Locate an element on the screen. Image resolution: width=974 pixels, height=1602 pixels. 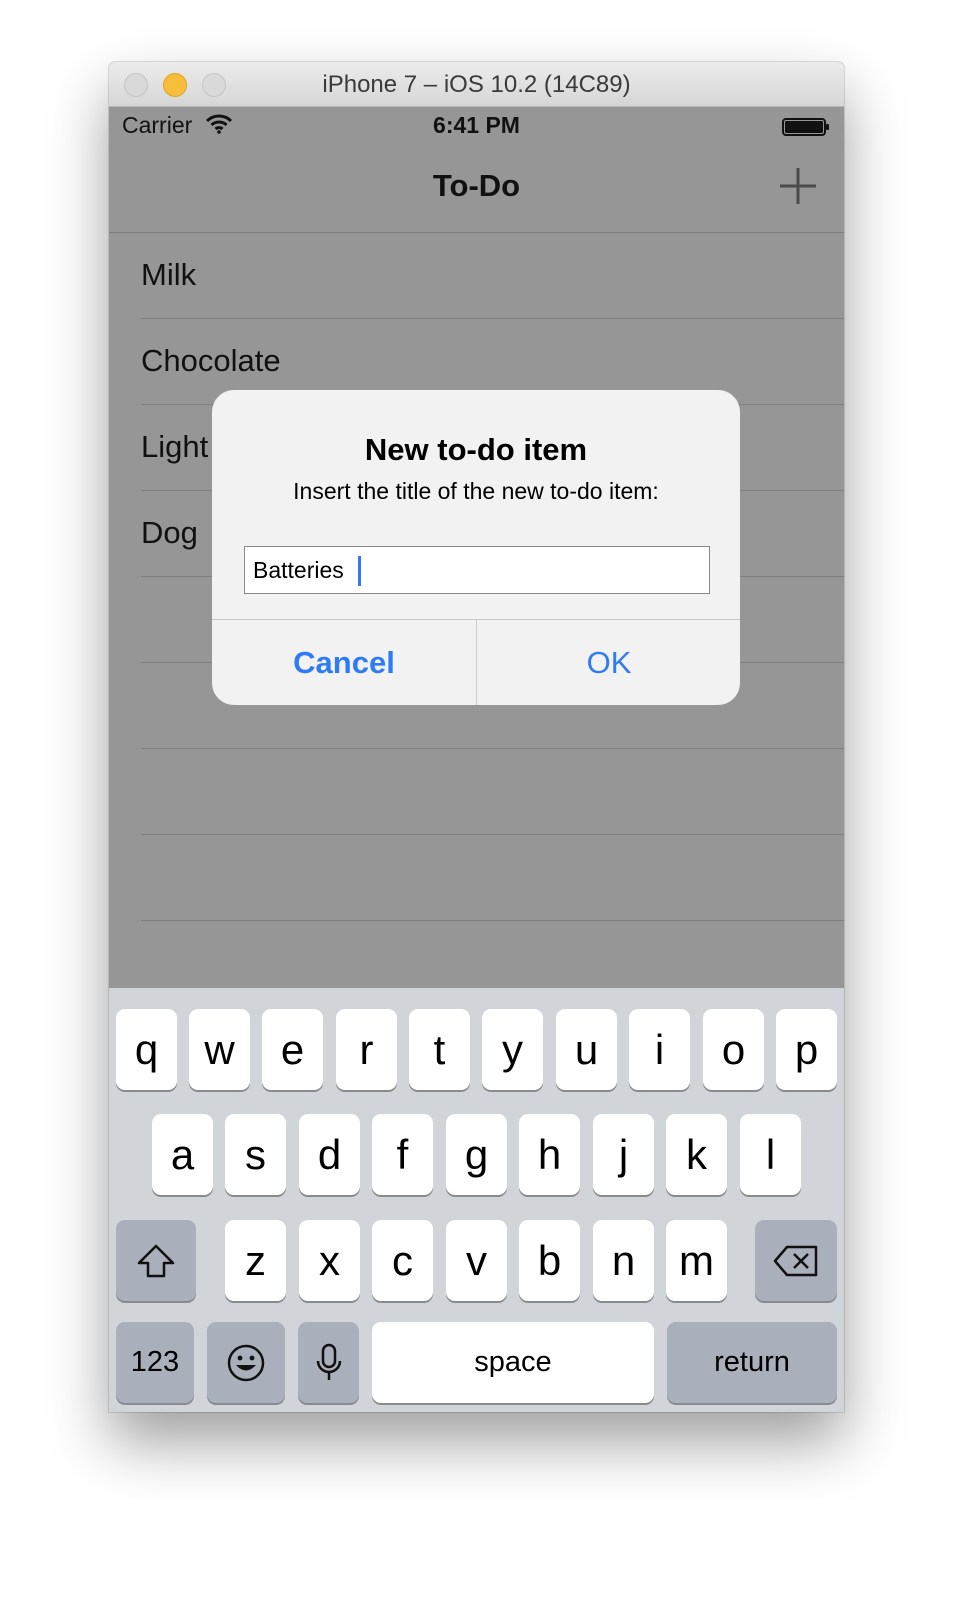
item-title-field is located at coordinates (477, 570).